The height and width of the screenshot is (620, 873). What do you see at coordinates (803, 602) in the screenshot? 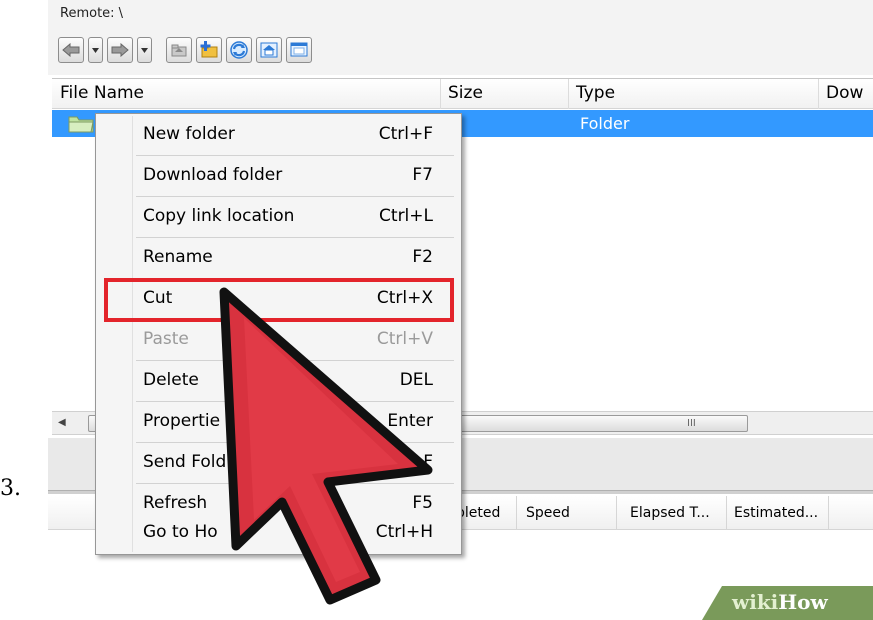
I see `brand-part-2: How` at bounding box center [803, 602].